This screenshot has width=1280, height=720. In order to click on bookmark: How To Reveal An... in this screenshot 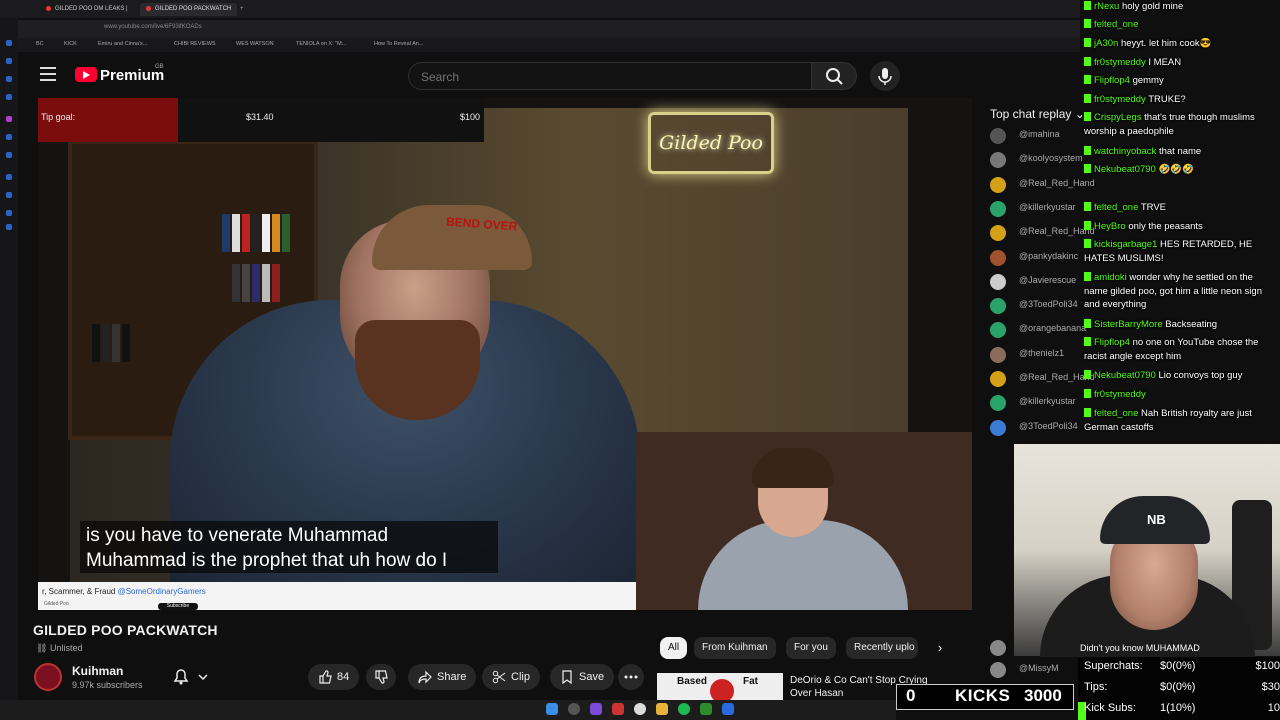, I will do `click(398, 44)`.